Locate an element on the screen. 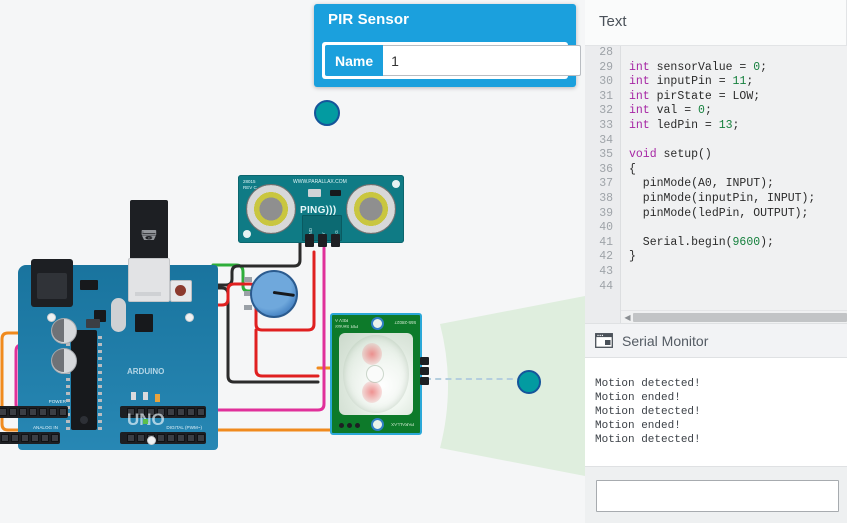  usb-port is located at coordinates (149, 280).